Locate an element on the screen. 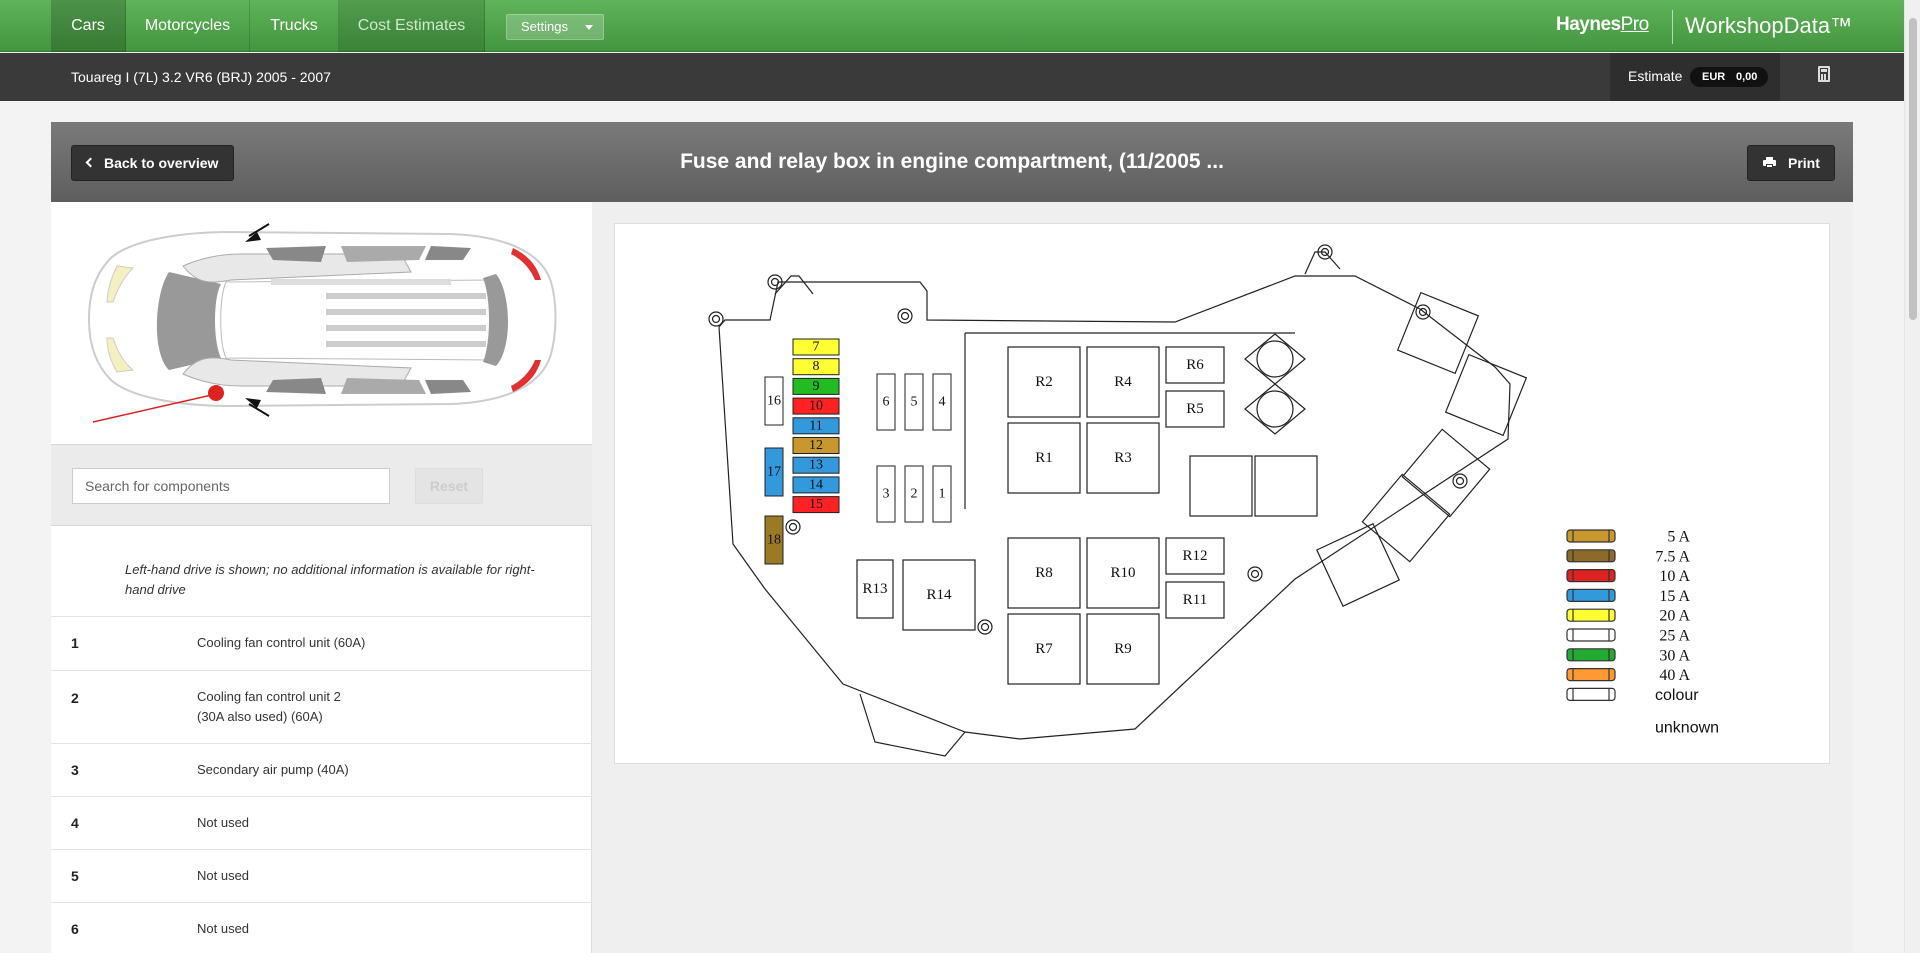 This screenshot has width=1920, height=953. legend-item: 25 A is located at coordinates (1628, 636).